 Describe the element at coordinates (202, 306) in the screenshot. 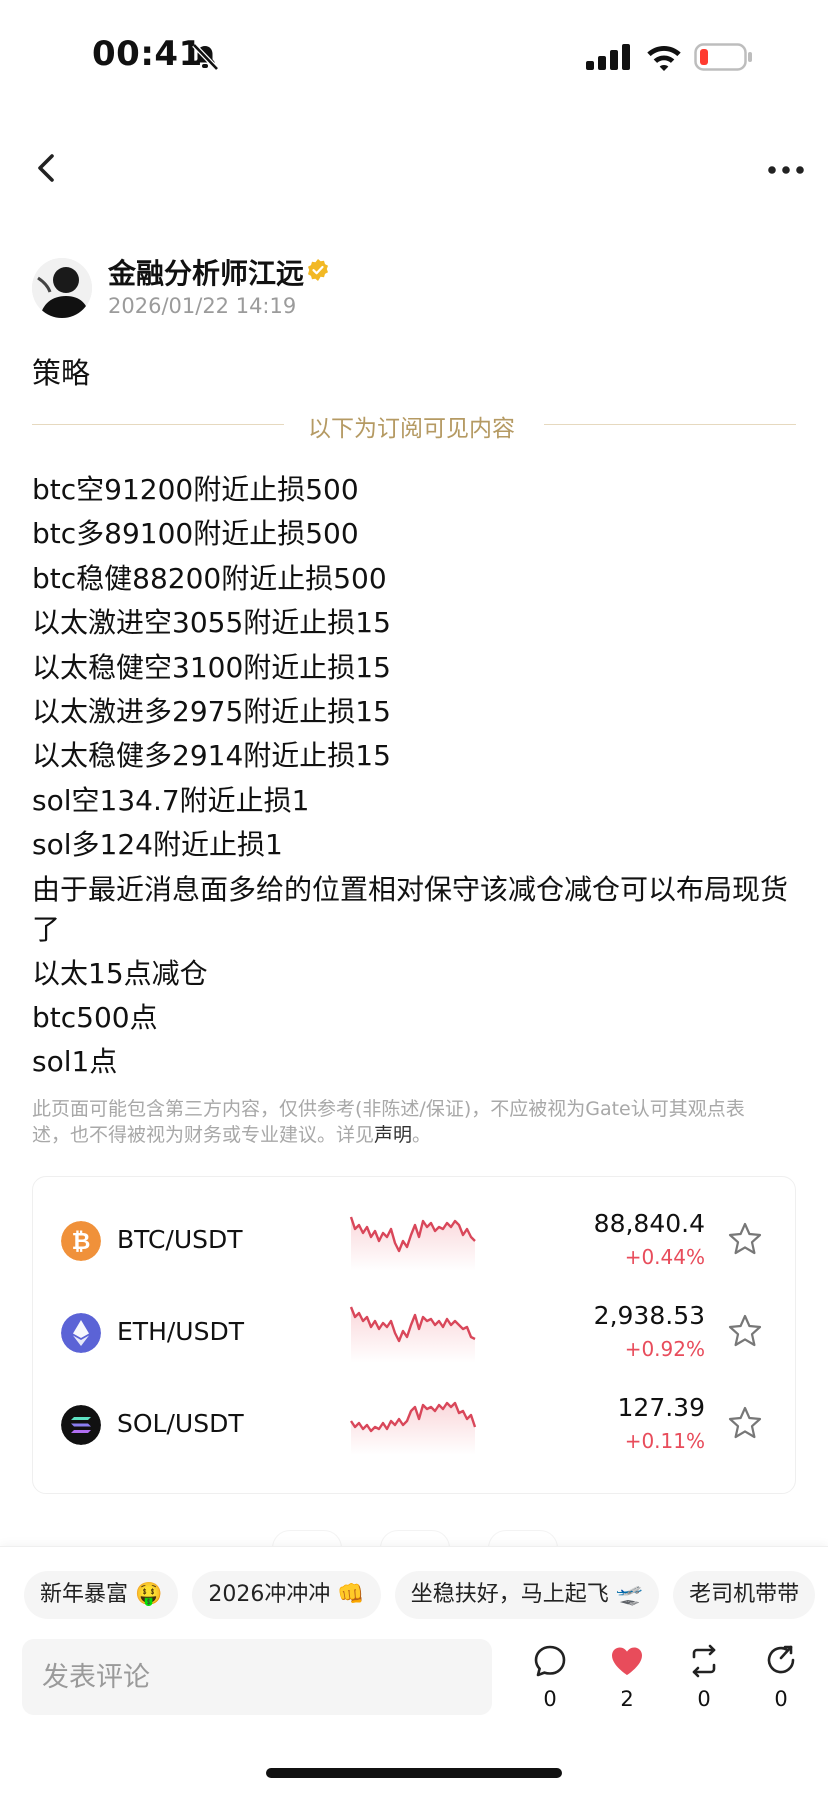

I see `post-date: 2026/01/22 14:19` at that location.